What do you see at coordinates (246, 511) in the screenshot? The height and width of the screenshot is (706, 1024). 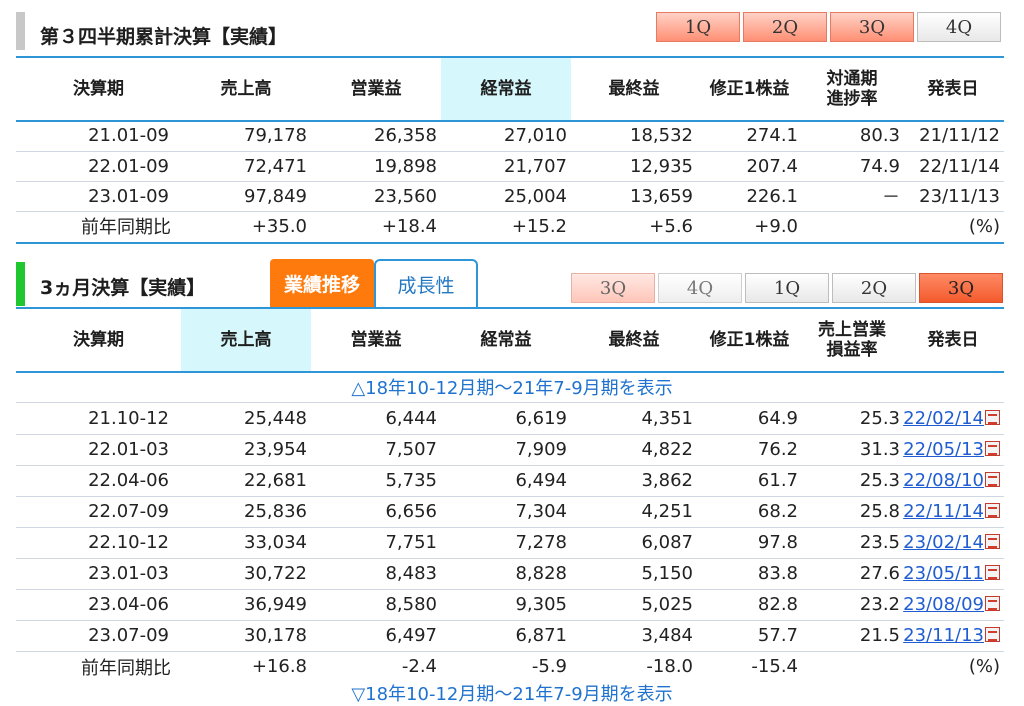 I see `table-cell: 25,836` at bounding box center [246, 511].